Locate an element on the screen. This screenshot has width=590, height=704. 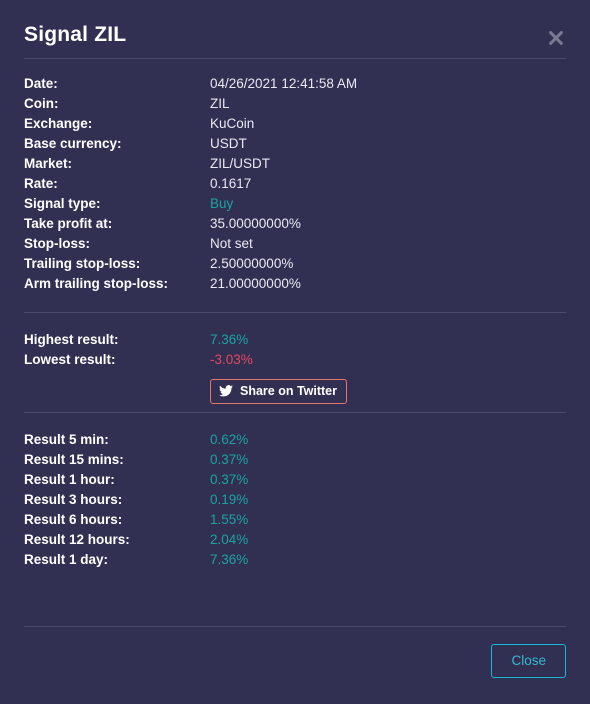
result-row: Result 1 hour: 0.37% is located at coordinates (295, 480).